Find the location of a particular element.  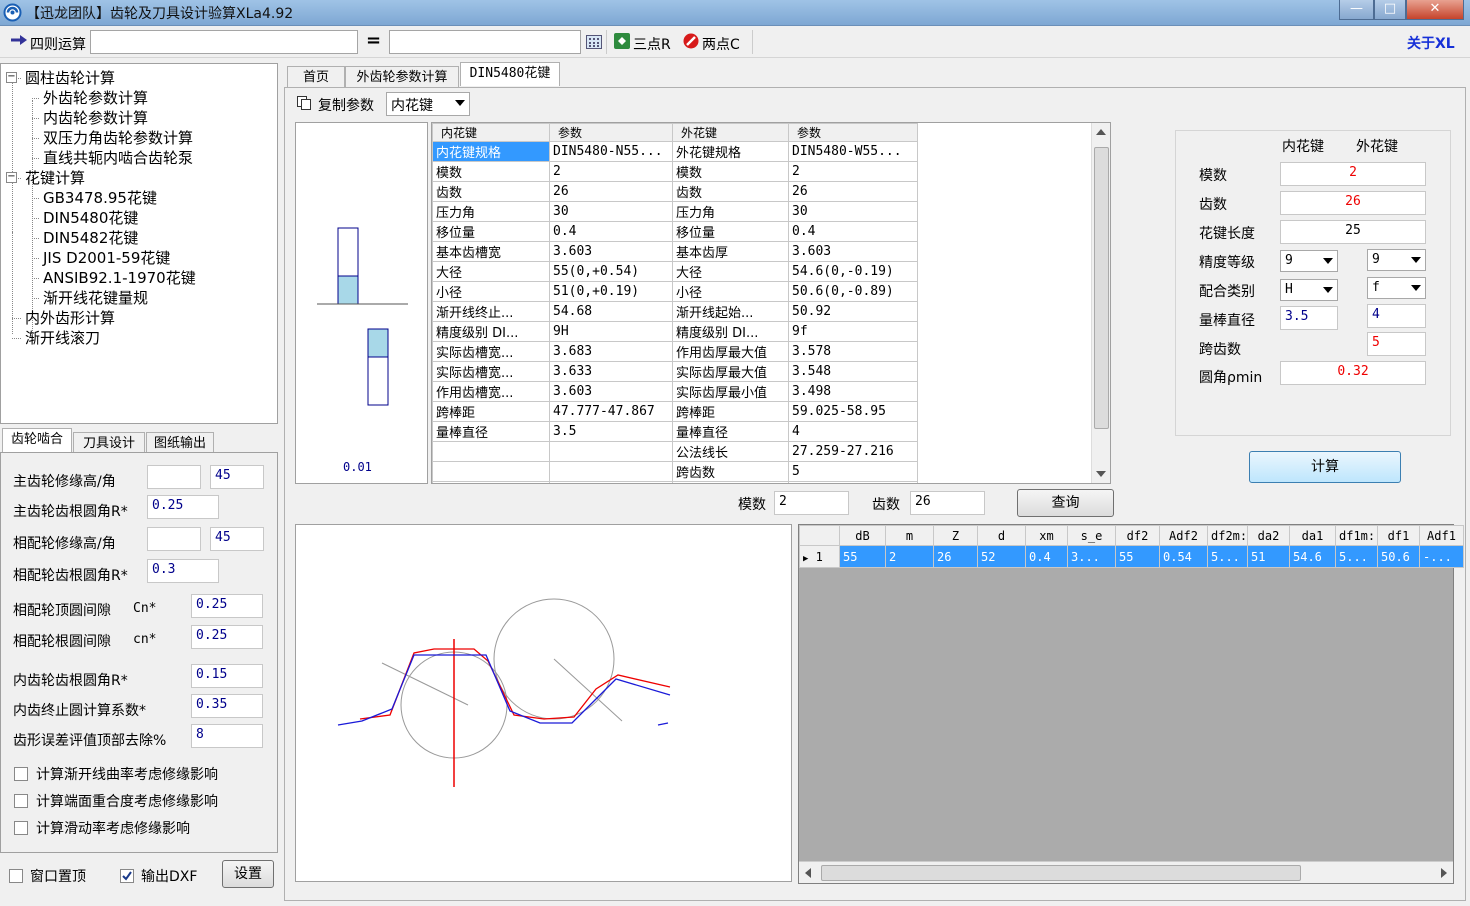

pin-internal-input: 3.5 is located at coordinates (1309, 318).